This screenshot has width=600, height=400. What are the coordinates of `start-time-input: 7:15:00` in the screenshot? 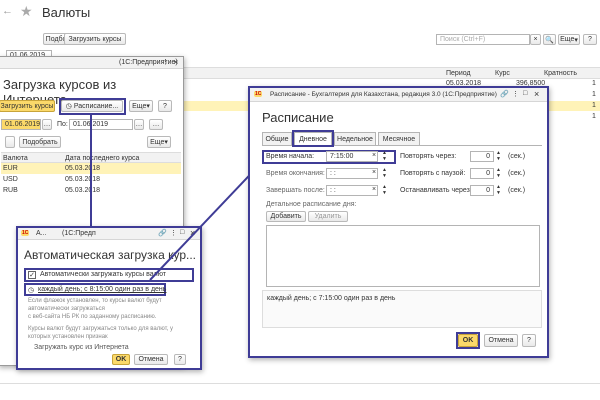 It's located at (352, 156).